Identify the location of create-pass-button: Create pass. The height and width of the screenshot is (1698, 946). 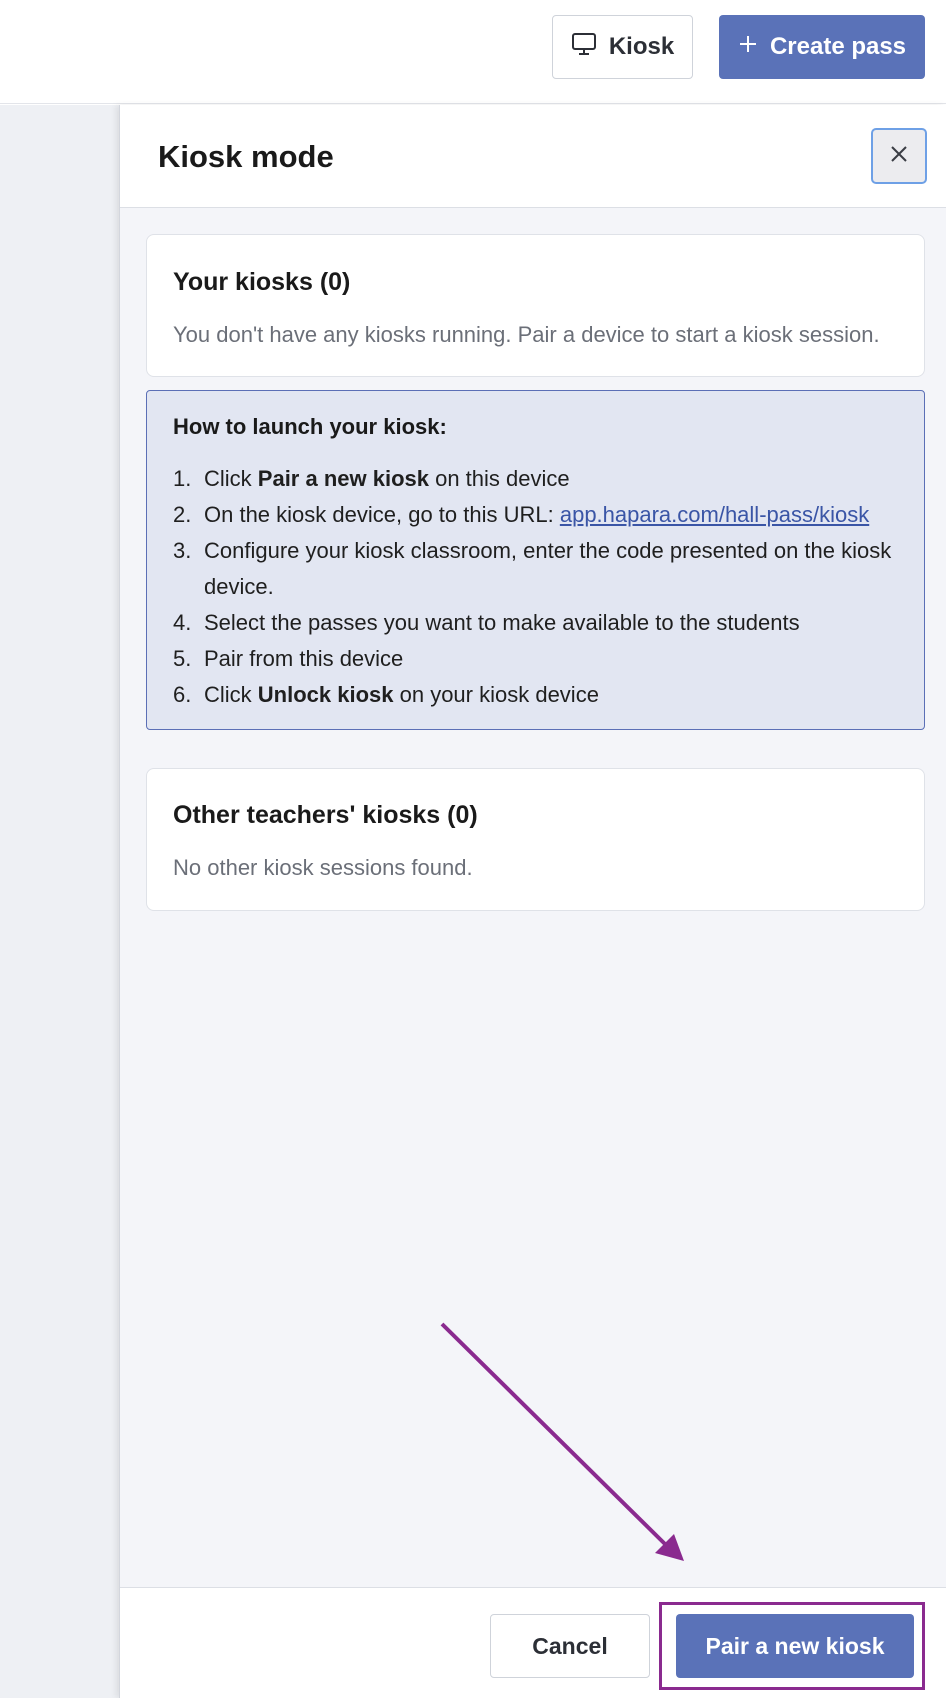
(822, 47).